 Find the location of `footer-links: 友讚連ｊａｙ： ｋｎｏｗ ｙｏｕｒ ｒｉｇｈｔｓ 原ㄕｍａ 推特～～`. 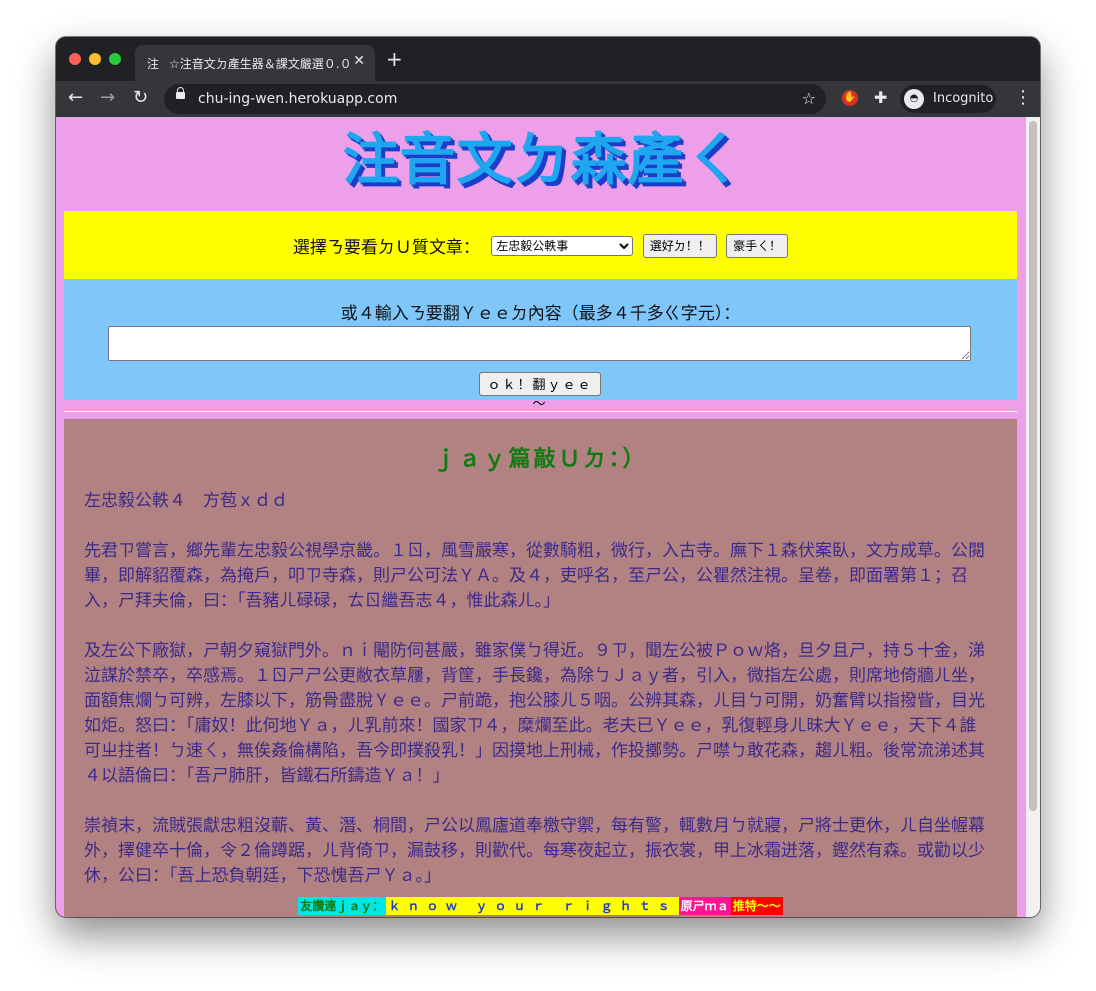

footer-links: 友讚連ｊａｙ： ｋｎｏｗ ｙｏｕｒ ｒｉｇｈｔｓ 原ㄕｍａ 推特～～ is located at coordinates (540, 906).